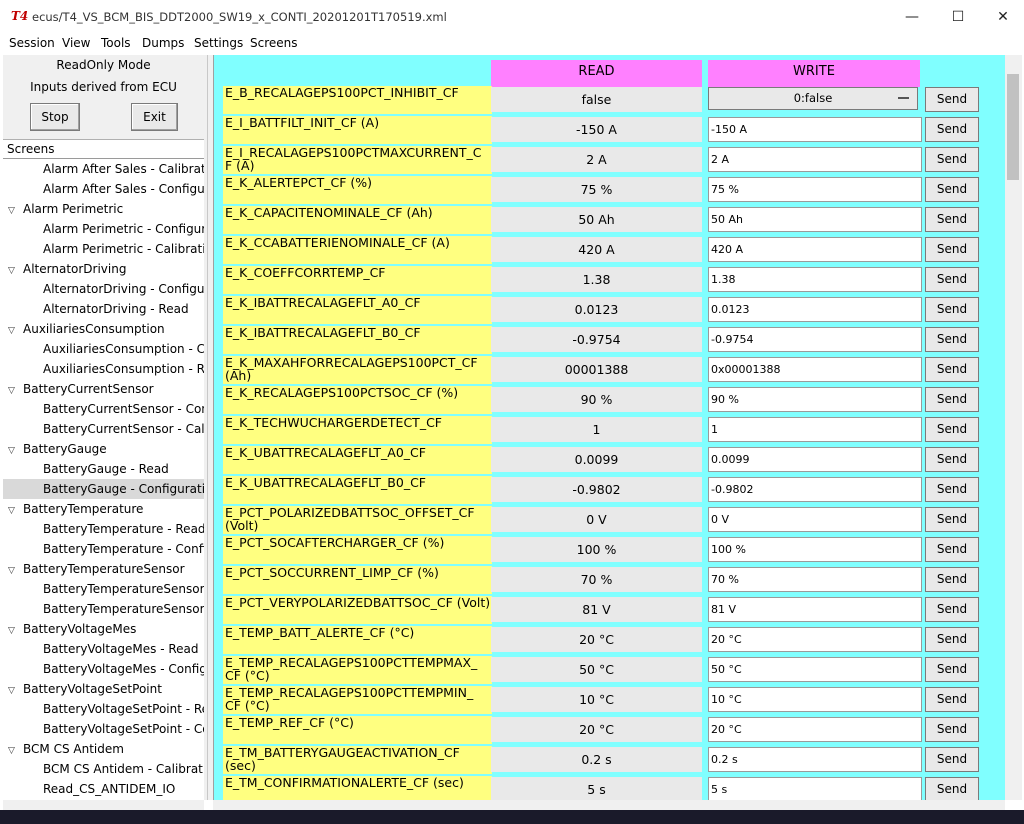 Image resolution: width=1024 pixels, height=824 pixels. What do you see at coordinates (103, 589) in the screenshot?
I see `tree-item: BatteryTemperatureSensor - C` at bounding box center [103, 589].